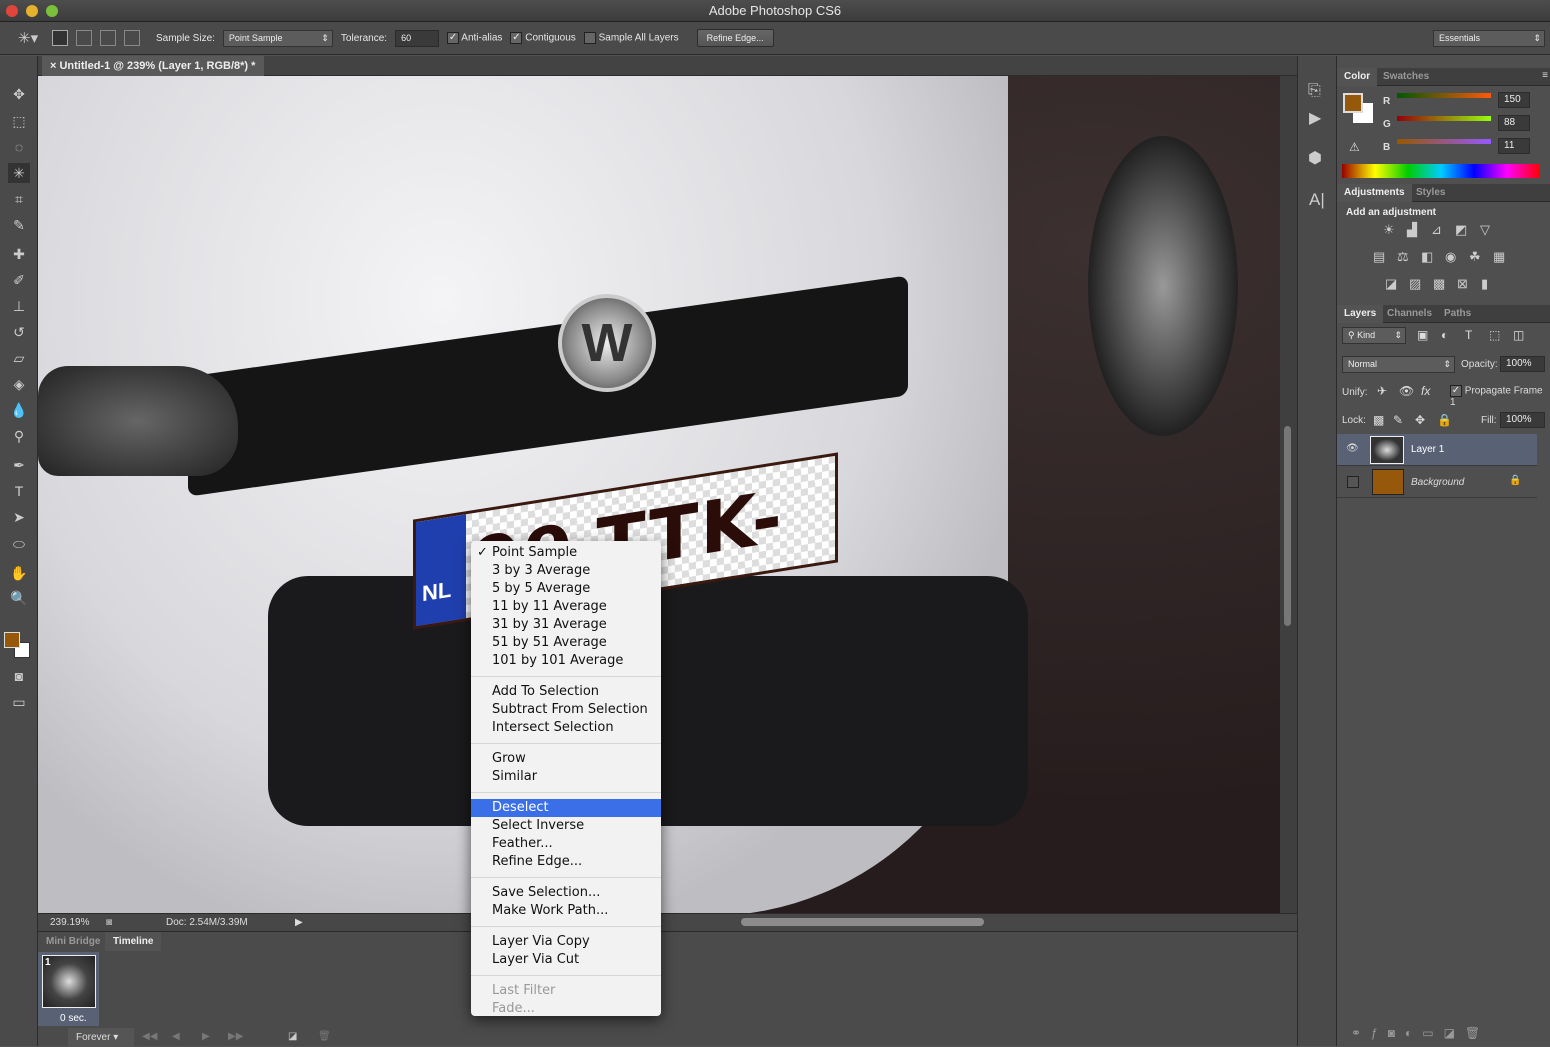 This screenshot has width=1550, height=1047. Describe the element at coordinates (1389, 230) in the screenshot. I see `brightness-contrast-icon: ☀` at that location.